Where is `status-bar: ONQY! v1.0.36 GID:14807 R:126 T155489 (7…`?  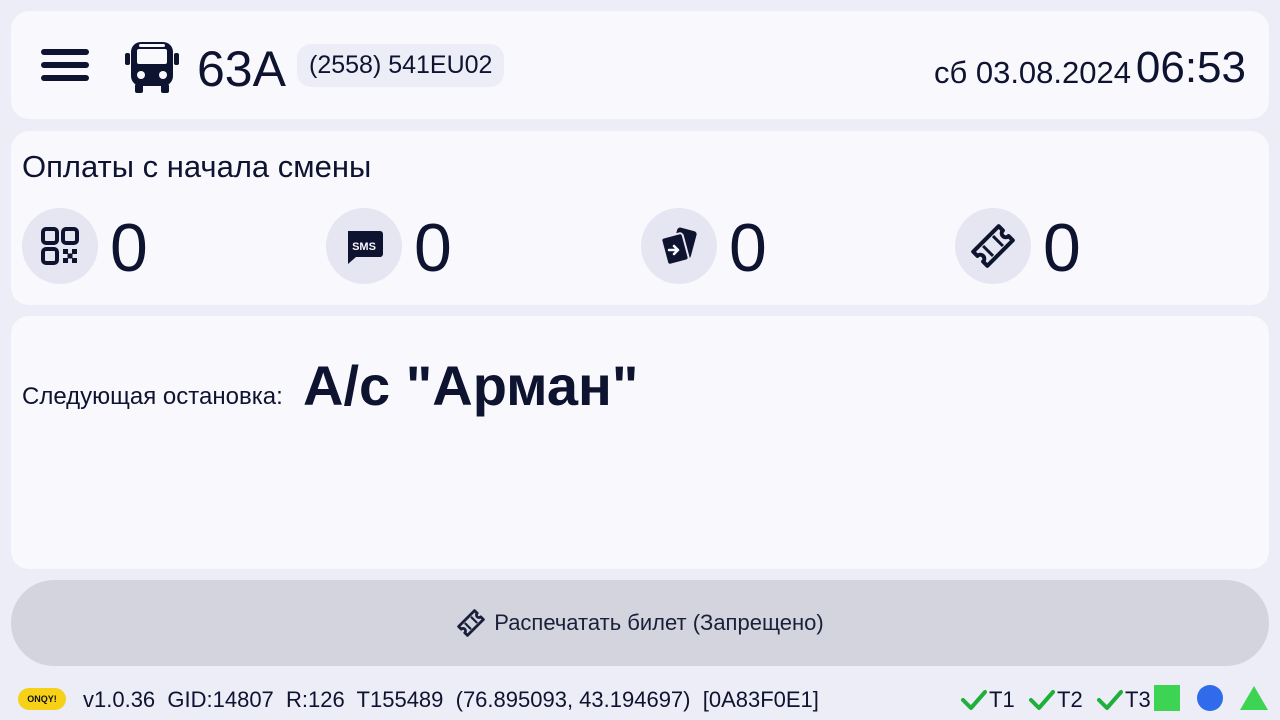
status-bar: ONQY! v1.0.36 GID:14807 R:126 T155489 (7… is located at coordinates (640, 700).